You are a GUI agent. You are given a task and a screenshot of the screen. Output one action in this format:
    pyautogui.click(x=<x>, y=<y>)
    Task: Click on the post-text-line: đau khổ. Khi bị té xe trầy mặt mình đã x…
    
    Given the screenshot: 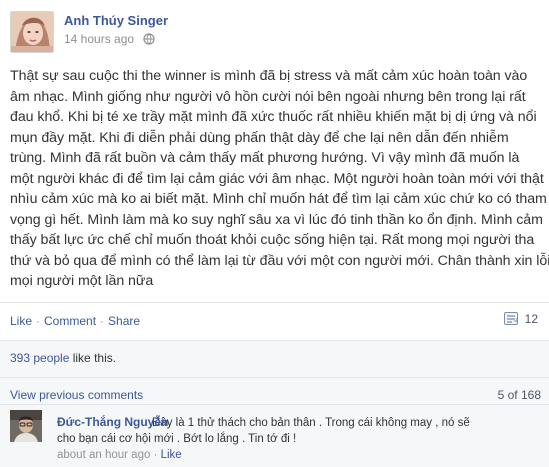 What is the action you would take?
    pyautogui.click(x=273, y=117)
    